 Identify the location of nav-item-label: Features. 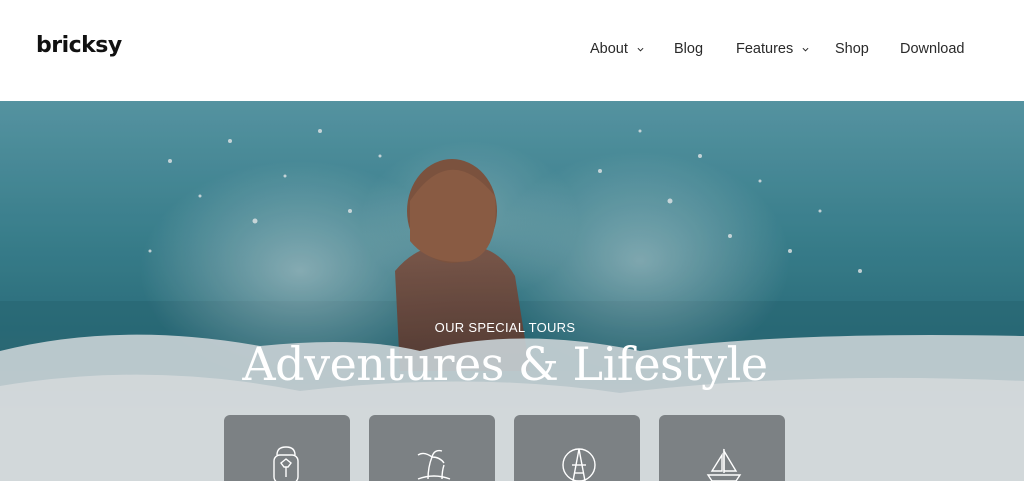
(765, 49).